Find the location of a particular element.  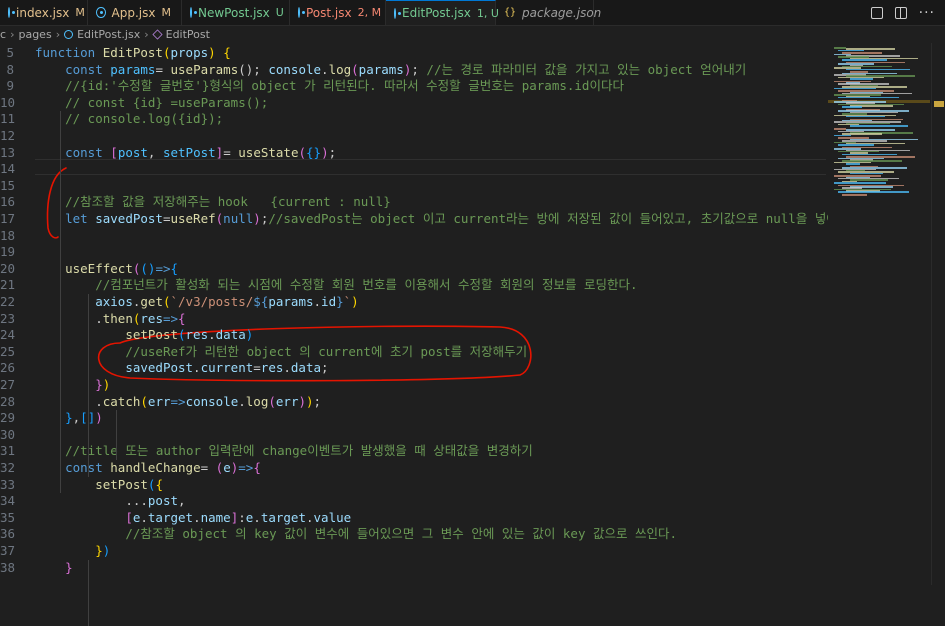

code-token: [ is located at coordinates (129, 517).